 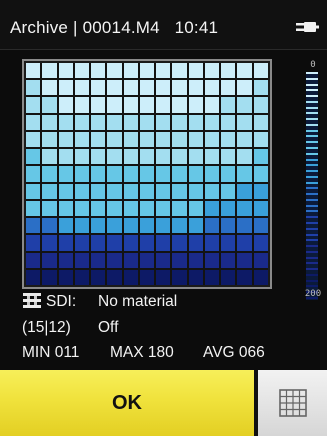 What do you see at coordinates (307, 27) in the screenshot?
I see `plug-icon` at bounding box center [307, 27].